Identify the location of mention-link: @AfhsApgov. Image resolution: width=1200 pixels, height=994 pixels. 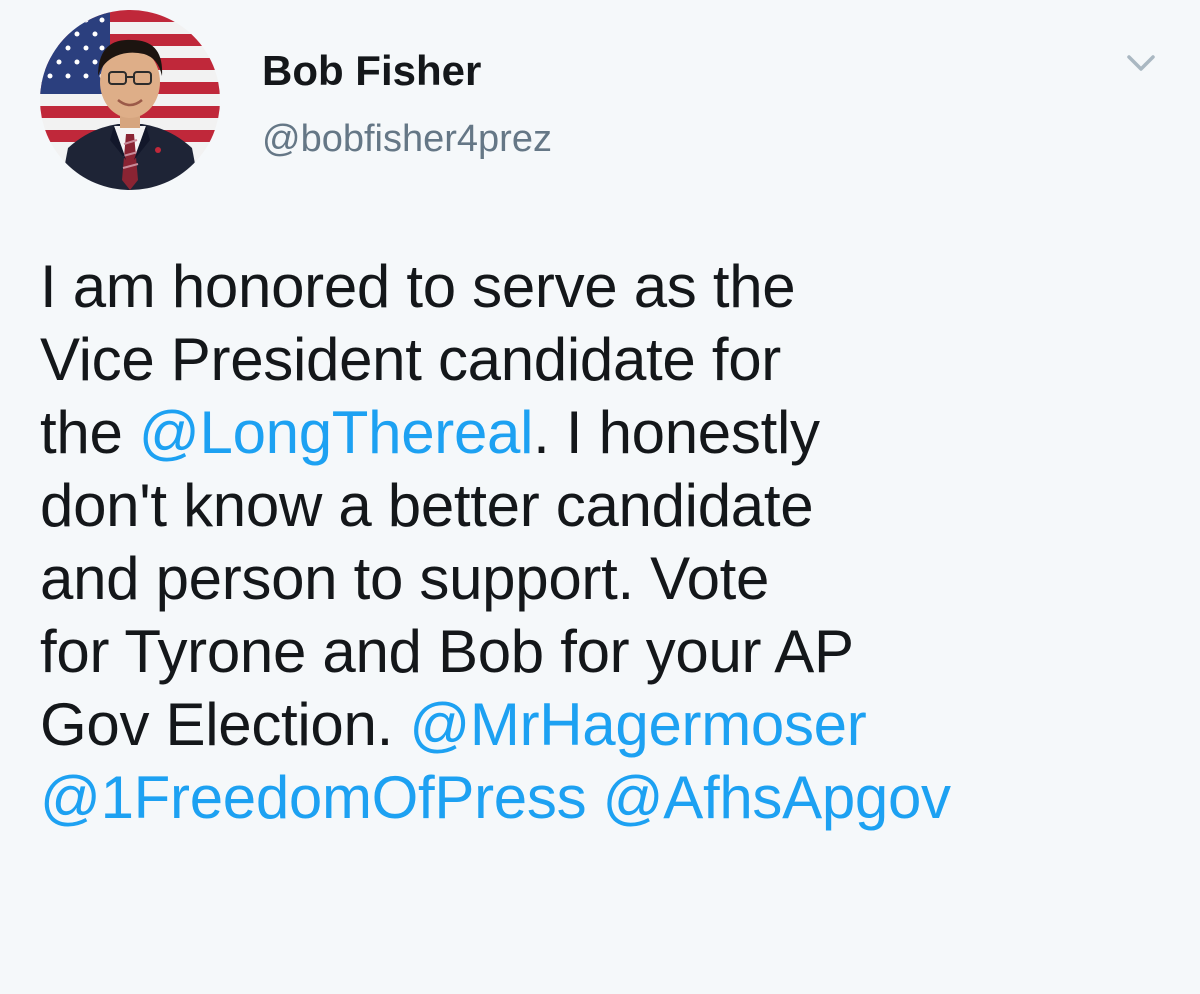
(777, 797).